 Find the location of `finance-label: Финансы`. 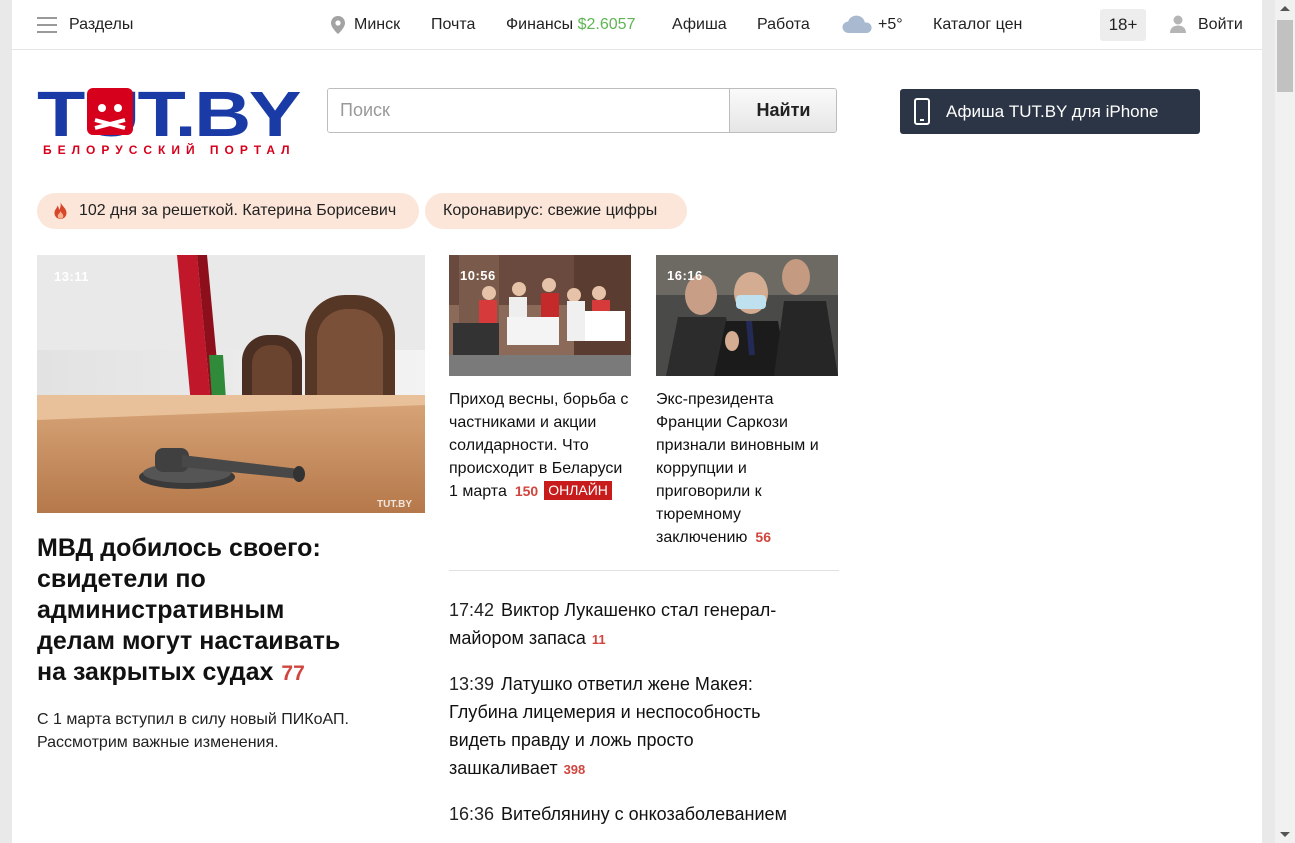

finance-label: Финансы is located at coordinates (540, 24).